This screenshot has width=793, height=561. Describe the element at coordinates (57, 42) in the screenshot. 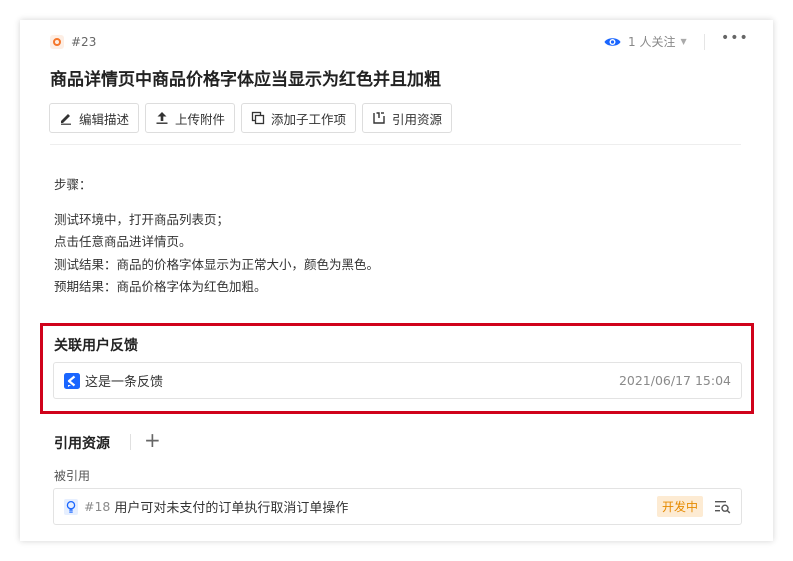

I see `status-circle-icon` at that location.